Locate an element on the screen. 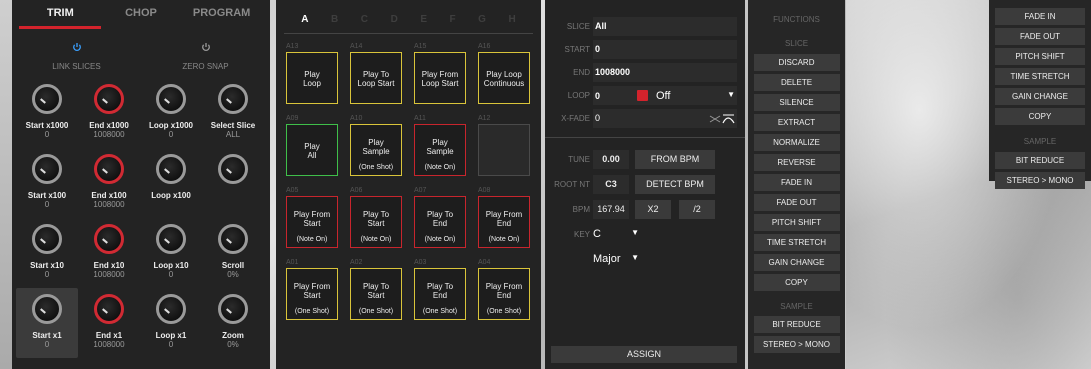 The height and width of the screenshot is (369, 1091). pad-bank-c: C is located at coordinates (364, 23).